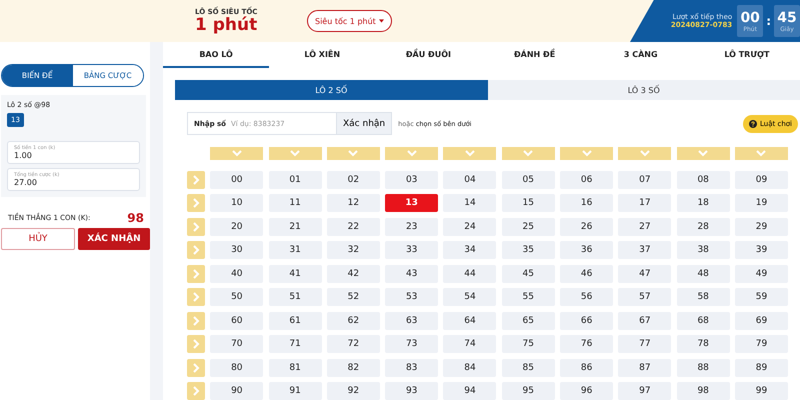  What do you see at coordinates (644, 90) in the screenshot?
I see `sub-tab: LÔ 3 SỐ` at bounding box center [644, 90].